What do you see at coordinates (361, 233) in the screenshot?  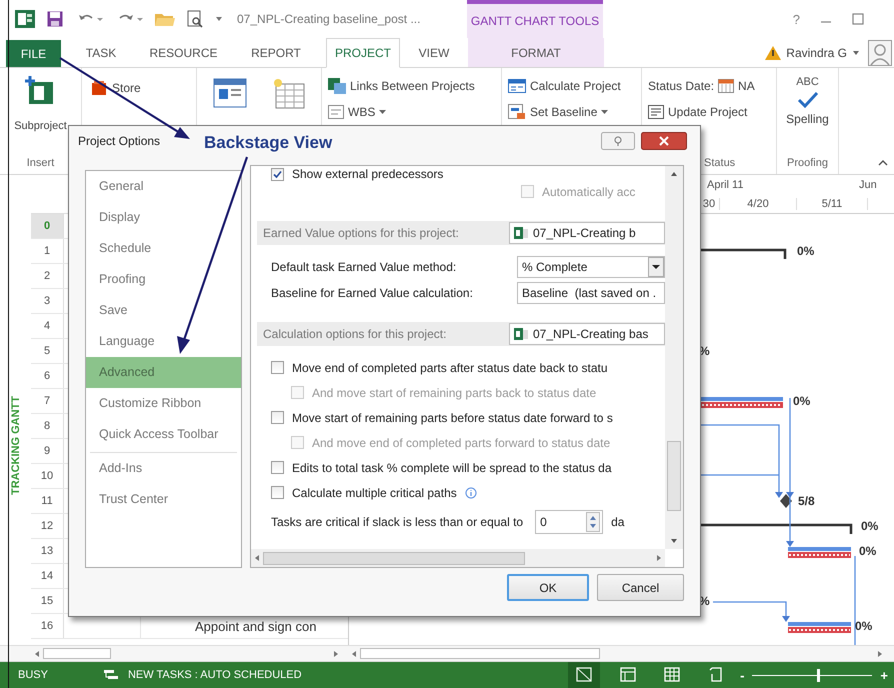 I see `section-title: Earned Value options for this project:` at bounding box center [361, 233].